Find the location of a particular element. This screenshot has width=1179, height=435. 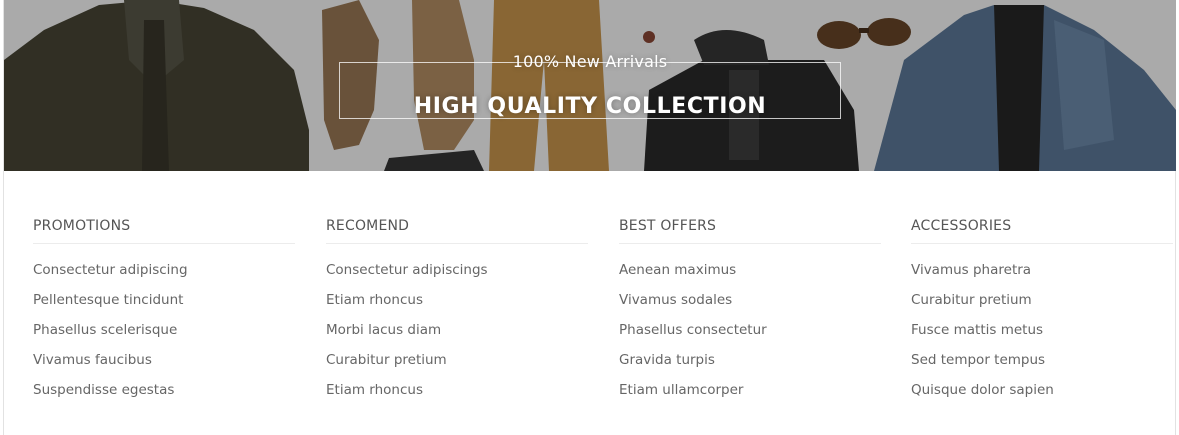

banner-title: HIGH QUALITY COLLECTION is located at coordinates (590, 106).